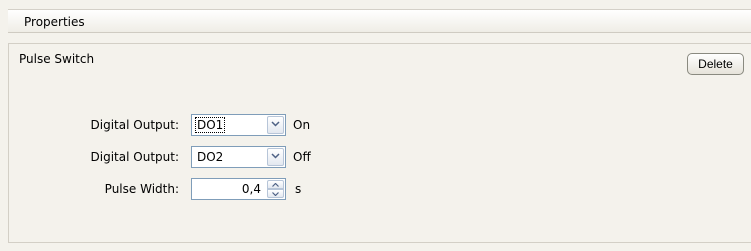 This screenshot has height=251, width=751. Describe the element at coordinates (141, 189) in the screenshot. I see `pulse-width-label: Pulse Width:` at that location.